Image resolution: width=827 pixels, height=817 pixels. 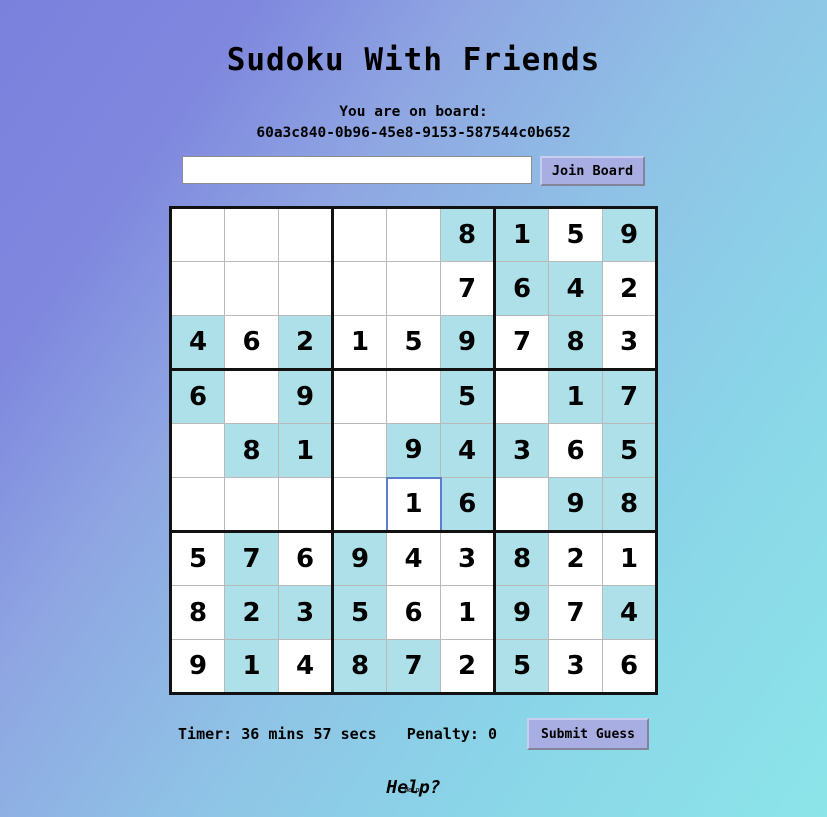 I want to click on page-title: Sudoku With Friends, so click(x=413, y=60).